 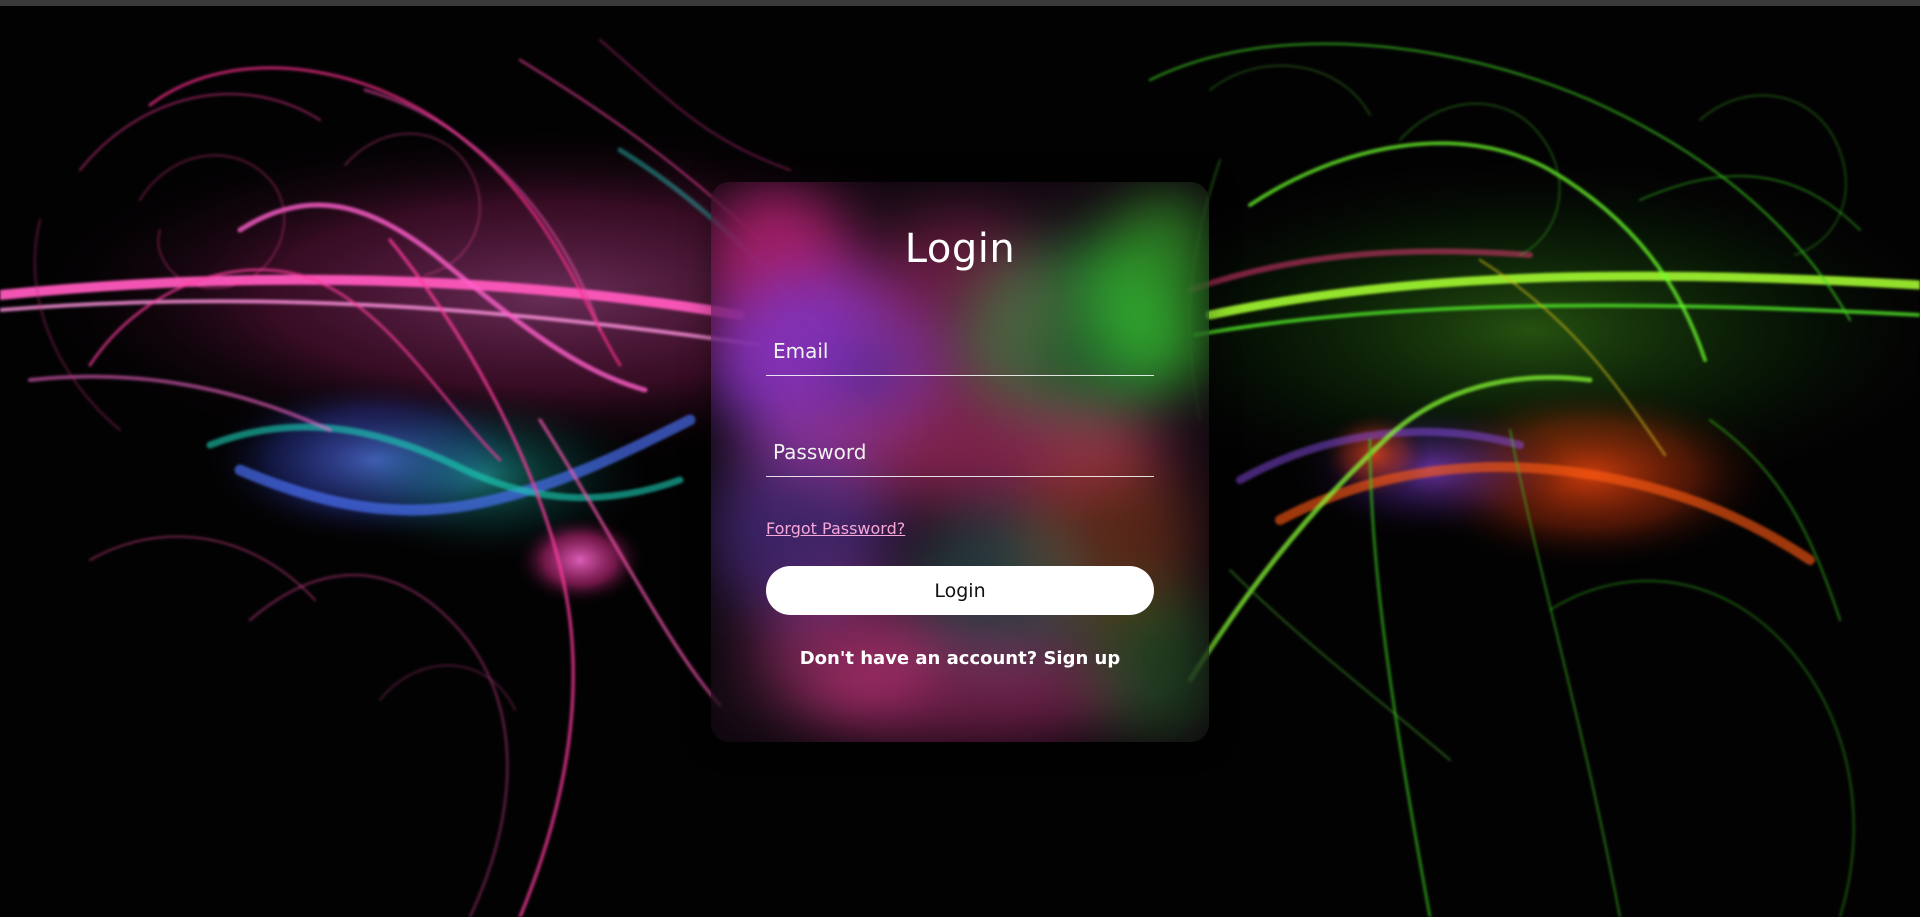 I want to click on forgot-password-link: Forgot Password?, so click(x=835, y=528).